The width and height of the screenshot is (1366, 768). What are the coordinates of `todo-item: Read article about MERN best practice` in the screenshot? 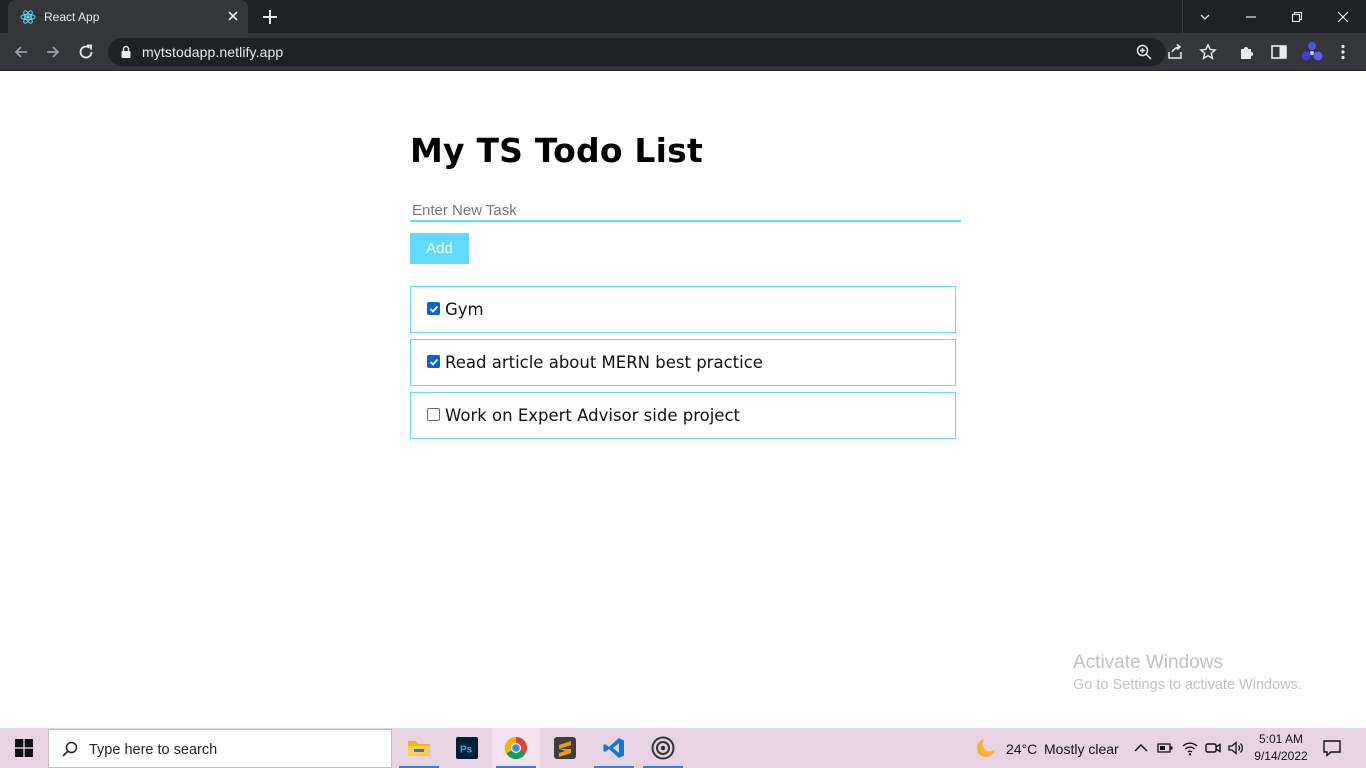 It's located at (683, 362).